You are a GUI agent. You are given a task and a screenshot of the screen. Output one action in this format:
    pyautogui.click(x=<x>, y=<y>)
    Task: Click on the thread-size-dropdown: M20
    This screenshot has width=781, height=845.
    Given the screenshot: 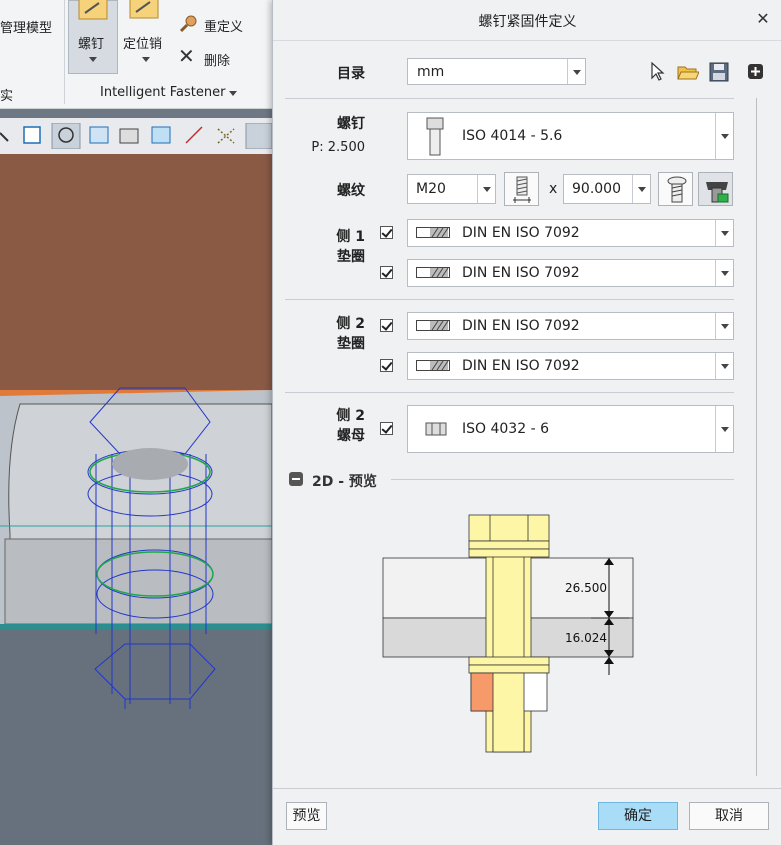 What is the action you would take?
    pyautogui.click(x=451, y=189)
    